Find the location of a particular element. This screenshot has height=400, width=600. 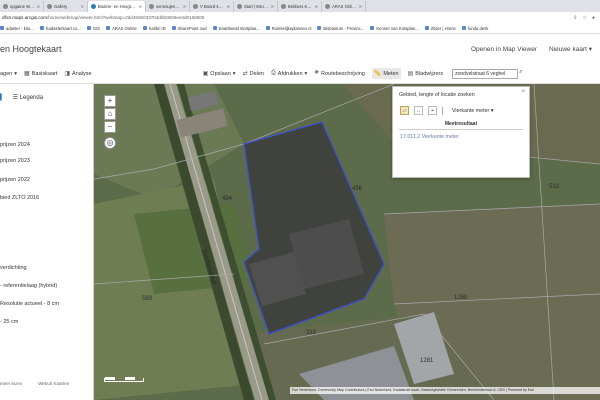

layer-item: prijzen 2022 is located at coordinates (15, 180).